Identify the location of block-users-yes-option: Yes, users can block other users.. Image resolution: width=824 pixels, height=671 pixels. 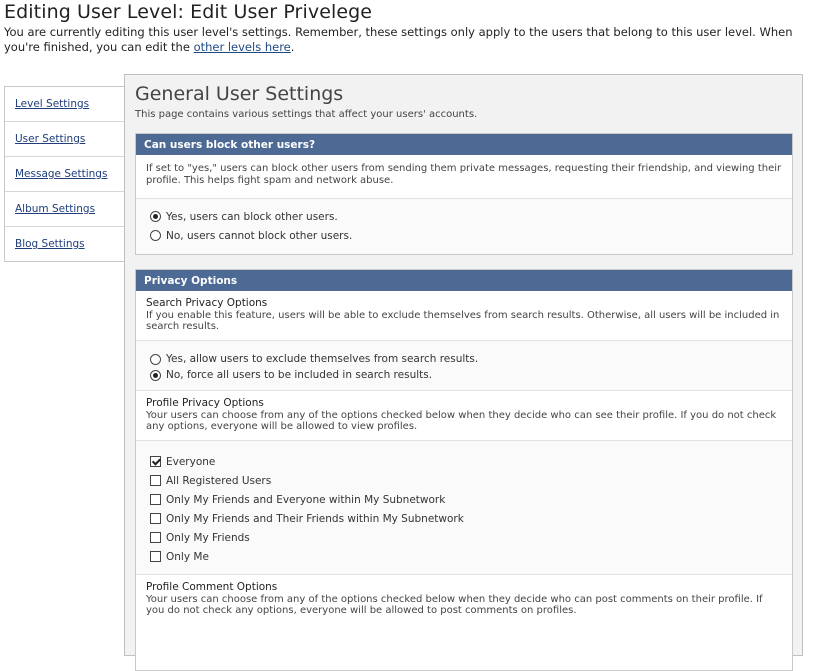
(464, 216).